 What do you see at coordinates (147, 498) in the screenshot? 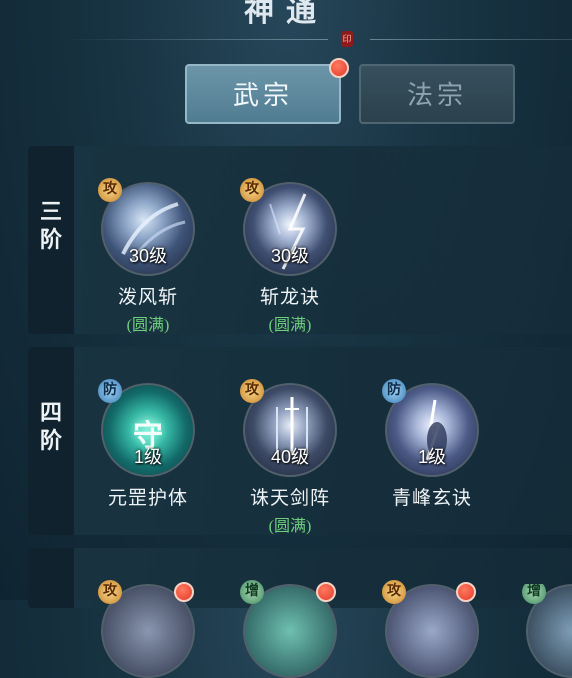
I see `skill-name: 元罡护体` at bounding box center [147, 498].